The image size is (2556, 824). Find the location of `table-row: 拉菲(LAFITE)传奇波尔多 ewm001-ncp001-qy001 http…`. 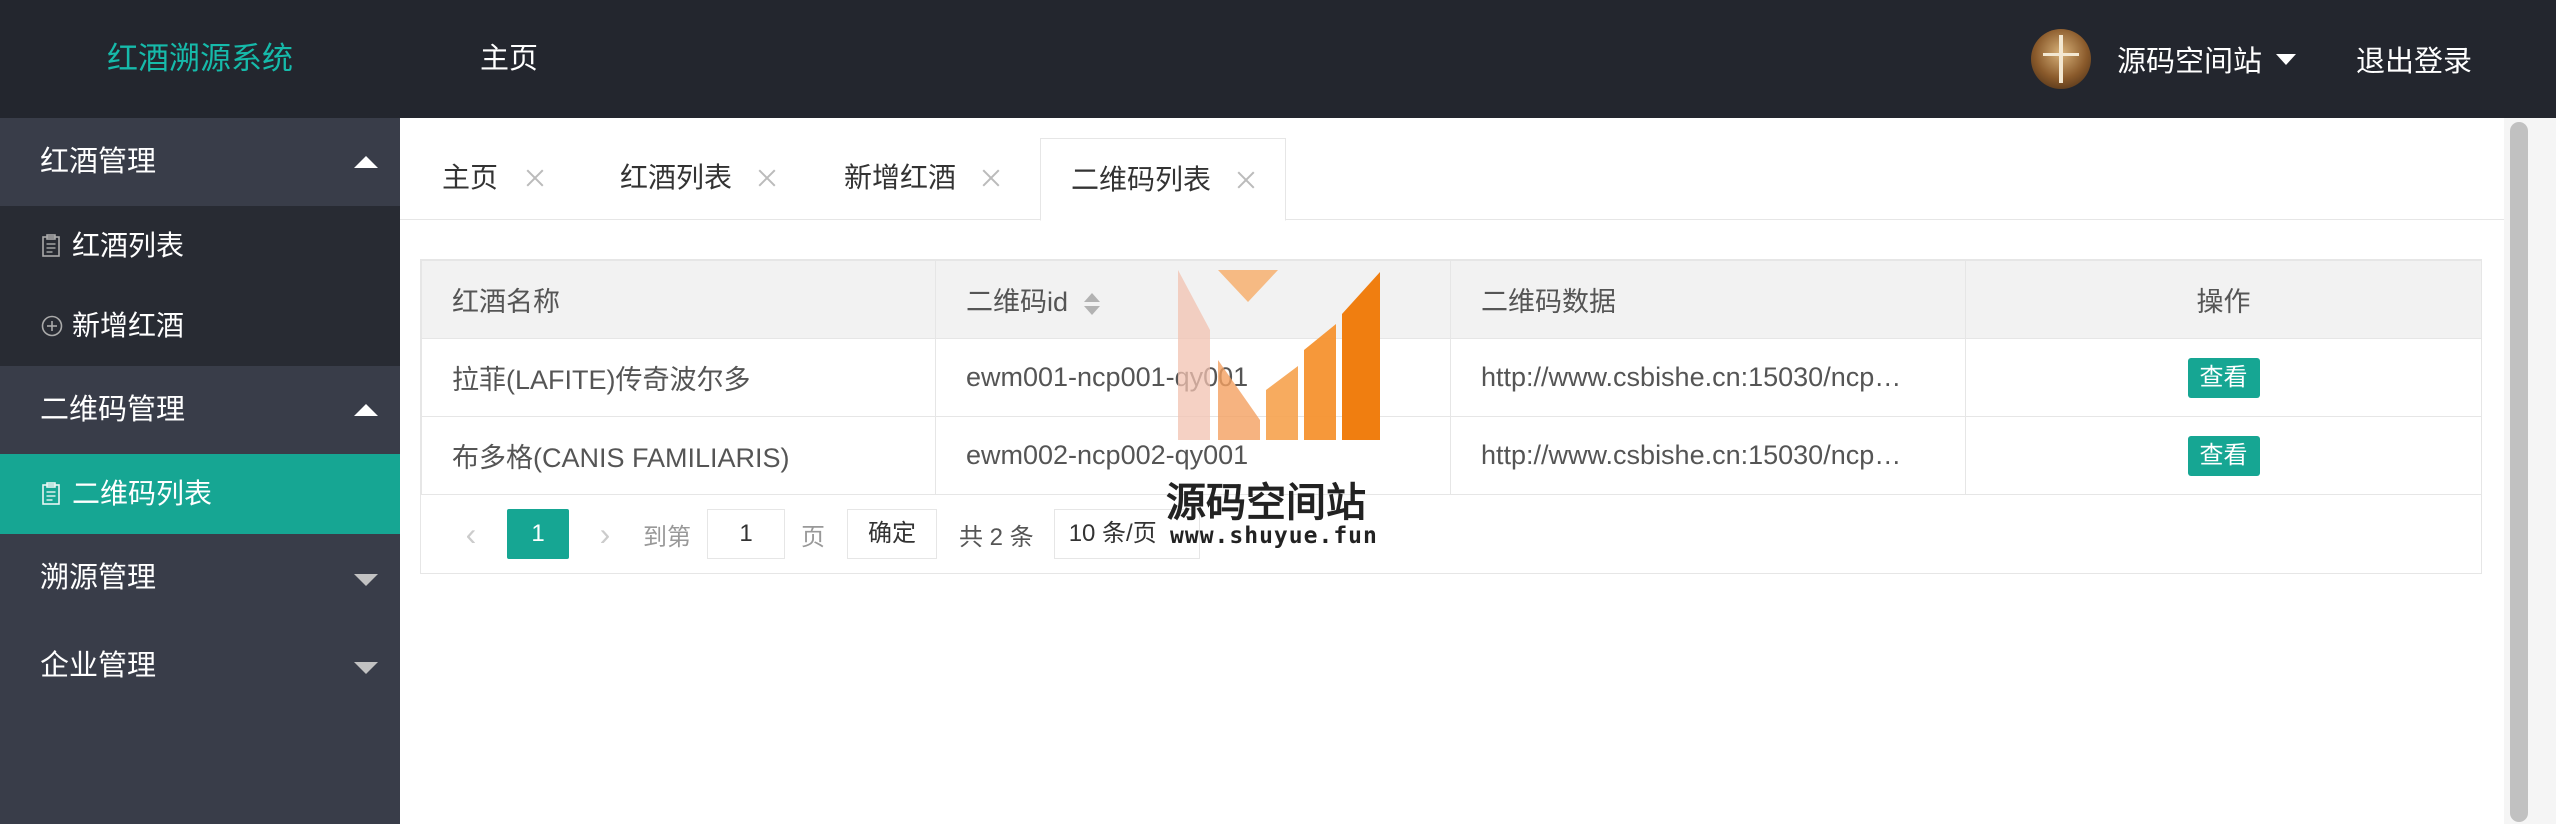

table-row: 拉菲(LAFITE)传奇波尔多 ewm001-ncp001-qy001 http… is located at coordinates (1451, 377).